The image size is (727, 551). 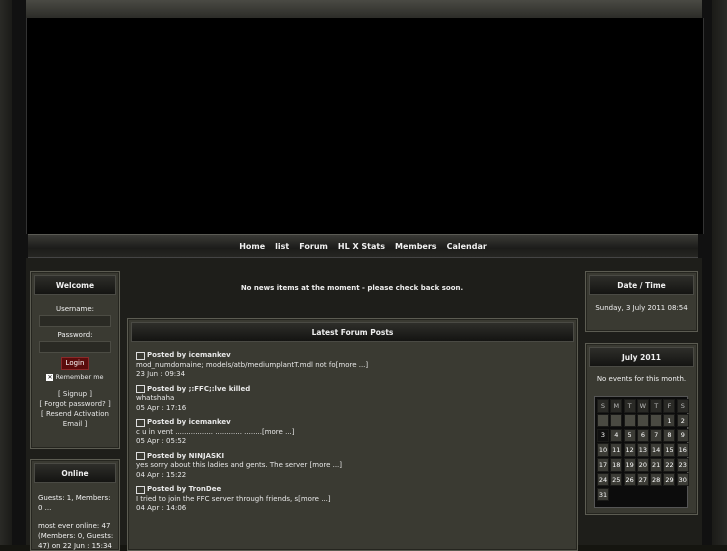 I want to click on calendar-day: 25, so click(x=616, y=479).